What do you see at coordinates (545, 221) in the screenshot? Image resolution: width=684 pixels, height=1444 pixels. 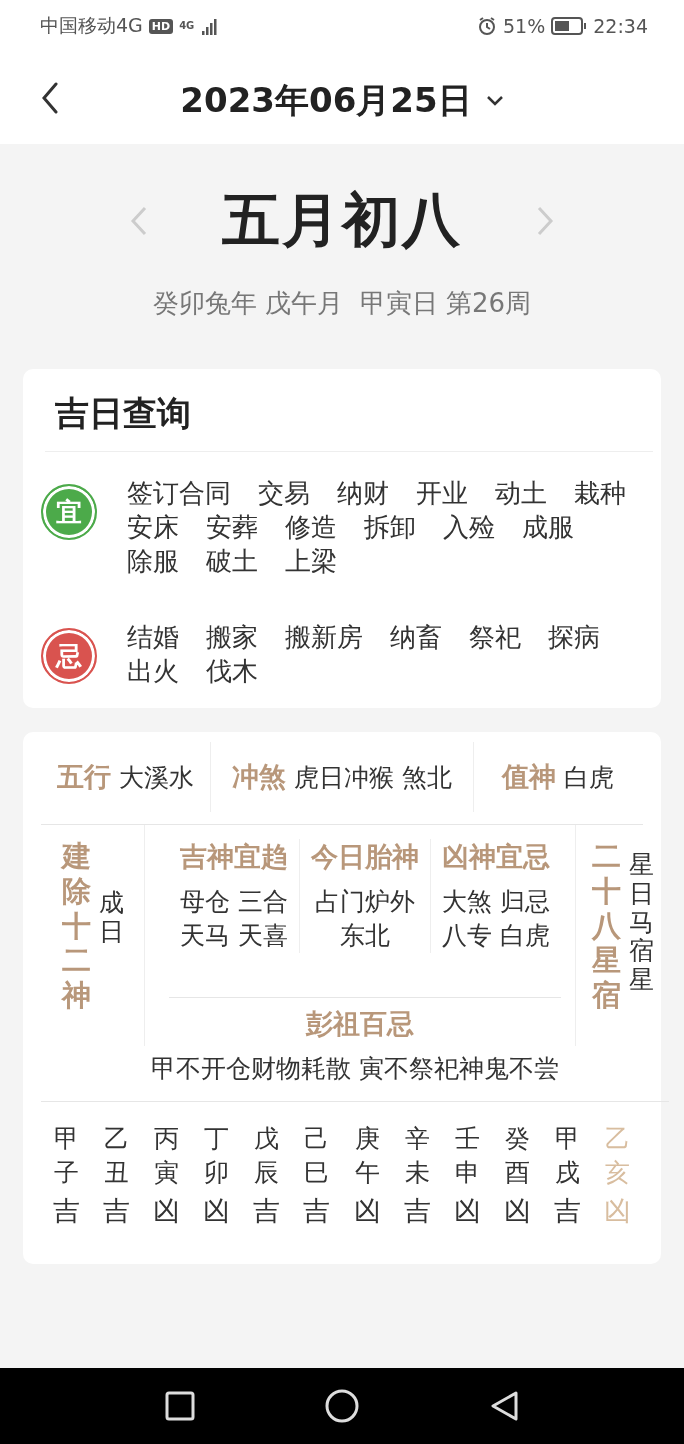 I see `chevron-right-icon` at bounding box center [545, 221].